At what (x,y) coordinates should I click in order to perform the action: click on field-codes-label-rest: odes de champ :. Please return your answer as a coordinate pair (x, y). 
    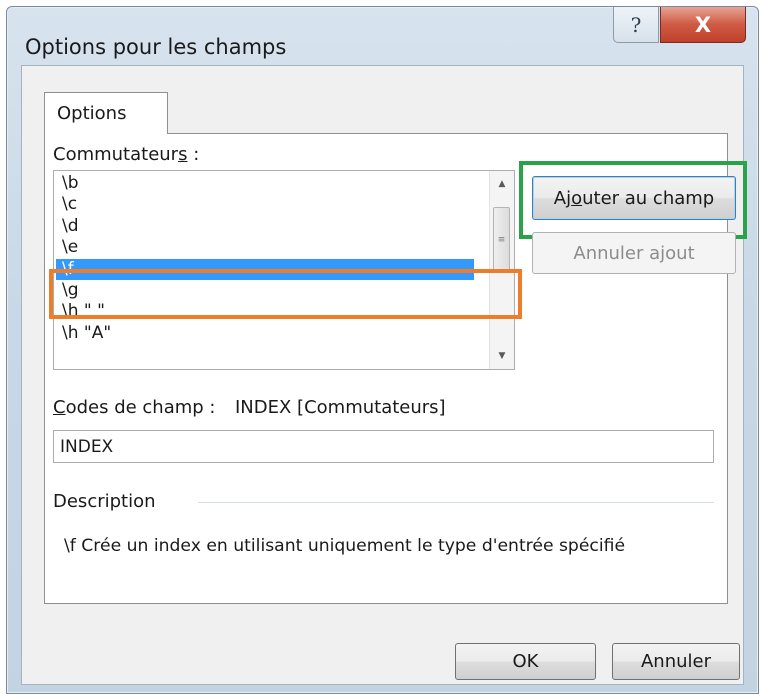
    Looking at the image, I should click on (140, 407).